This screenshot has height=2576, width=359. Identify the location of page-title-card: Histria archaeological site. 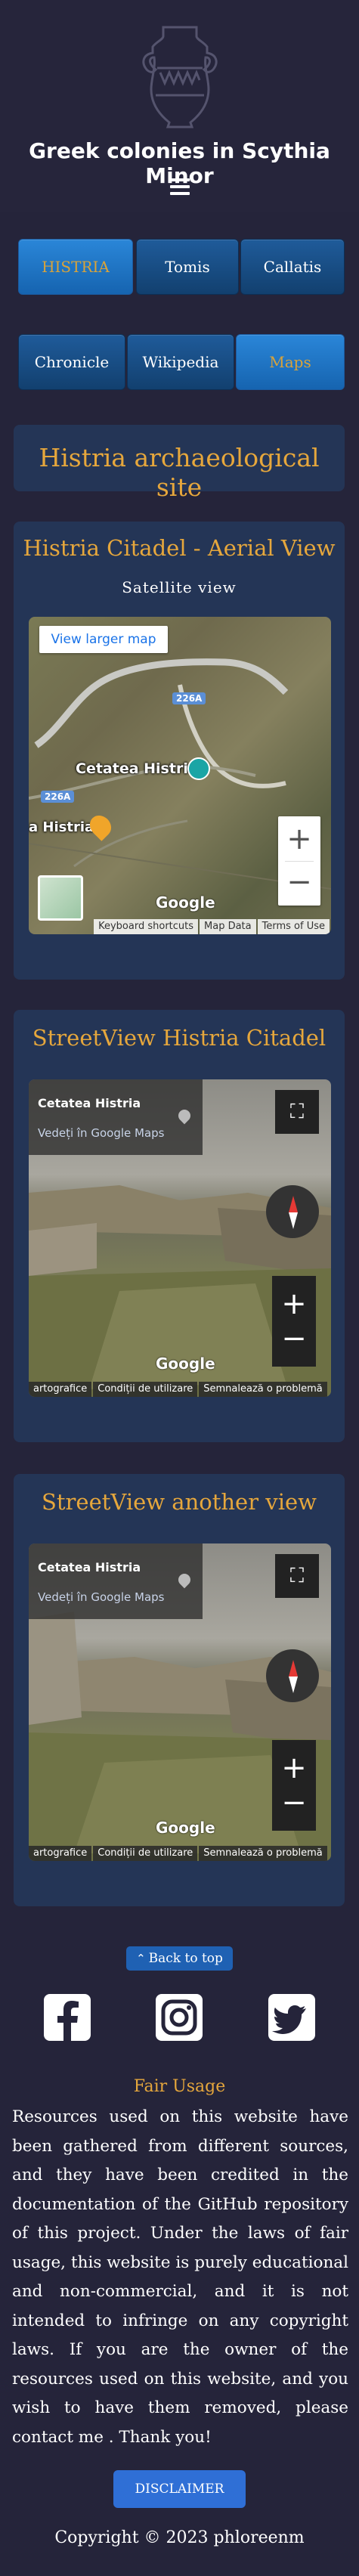
(179, 463).